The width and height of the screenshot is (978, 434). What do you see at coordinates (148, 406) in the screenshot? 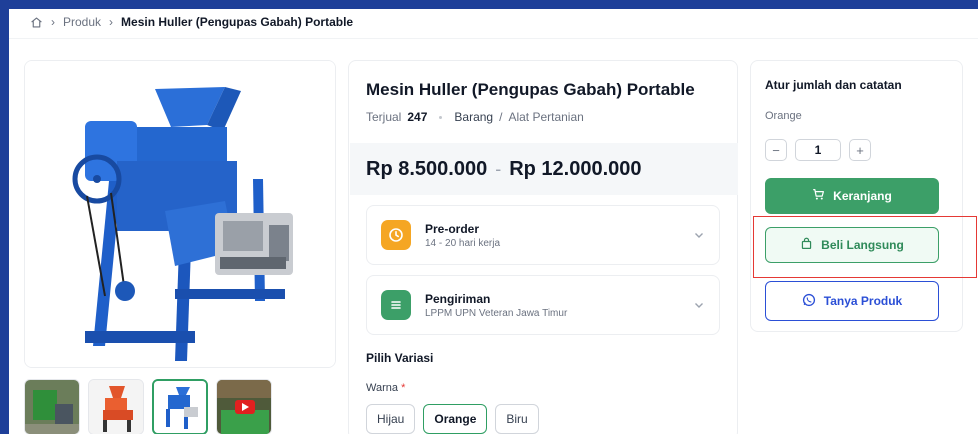
I see `thumbnail-strip` at bounding box center [148, 406].